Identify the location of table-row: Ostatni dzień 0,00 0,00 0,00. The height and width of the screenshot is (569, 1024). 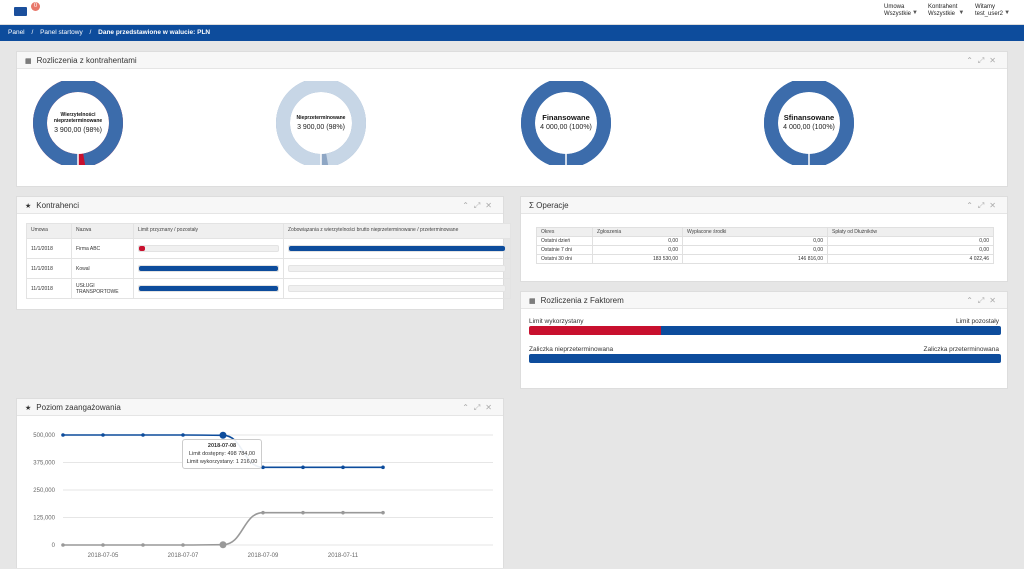
(765, 241).